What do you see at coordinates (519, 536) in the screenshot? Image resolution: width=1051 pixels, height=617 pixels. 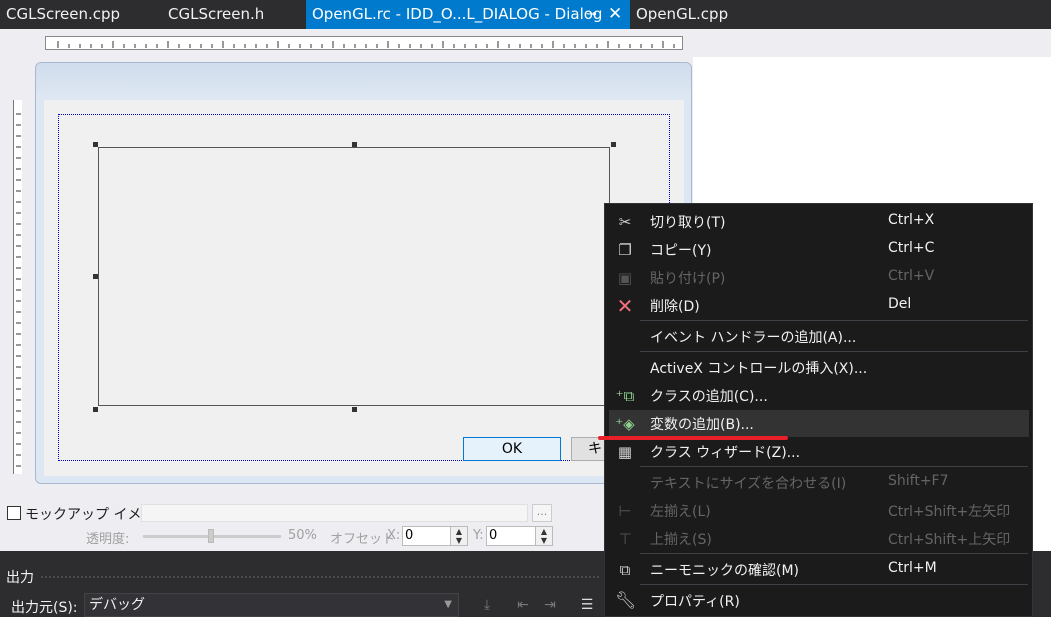 I see `offset-y-input: 0 ▲ ▼` at bounding box center [519, 536].